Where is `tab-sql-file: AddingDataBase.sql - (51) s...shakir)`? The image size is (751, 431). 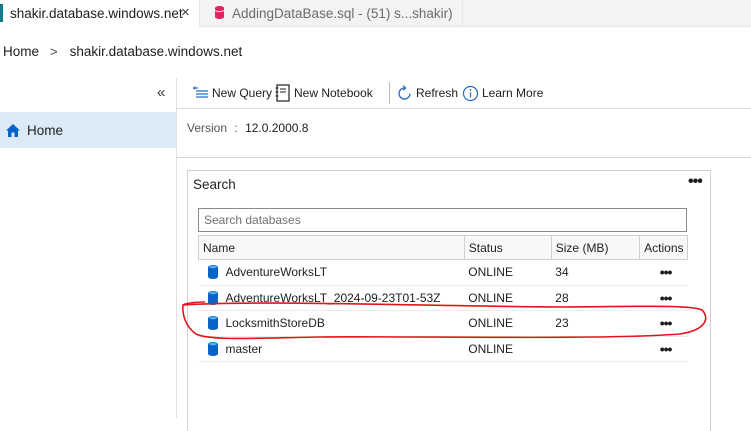 tab-sql-file: AddingDataBase.sql - (51) s...shakir) is located at coordinates (331, 13).